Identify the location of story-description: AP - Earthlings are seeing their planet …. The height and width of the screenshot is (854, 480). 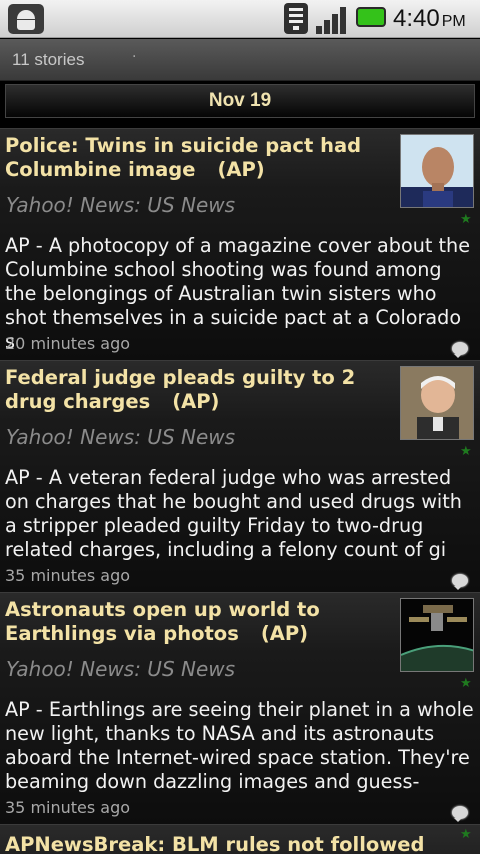
(239, 745).